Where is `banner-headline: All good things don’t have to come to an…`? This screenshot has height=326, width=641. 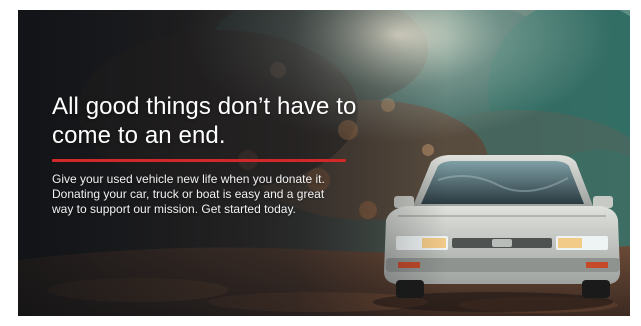 banner-headline: All good things don’t have to come to an… is located at coordinates (204, 121).